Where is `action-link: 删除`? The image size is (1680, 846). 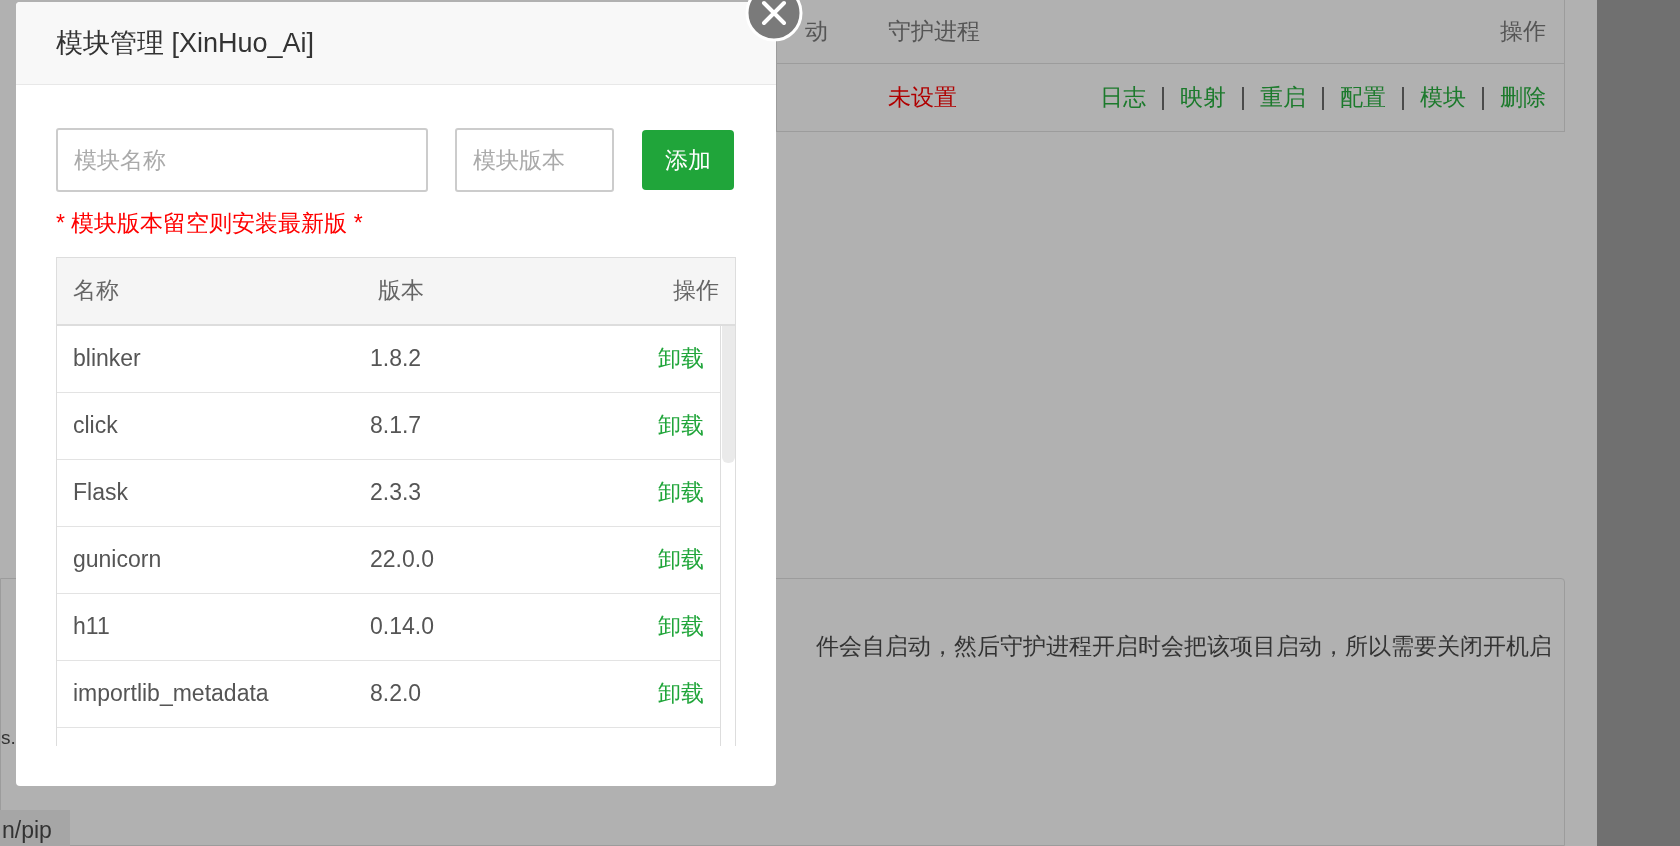
action-link: 删除 is located at coordinates (1523, 97).